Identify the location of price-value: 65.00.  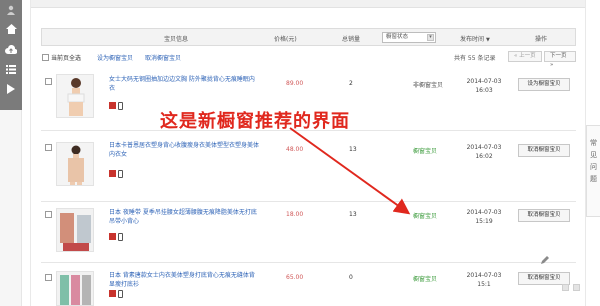
(295, 277).